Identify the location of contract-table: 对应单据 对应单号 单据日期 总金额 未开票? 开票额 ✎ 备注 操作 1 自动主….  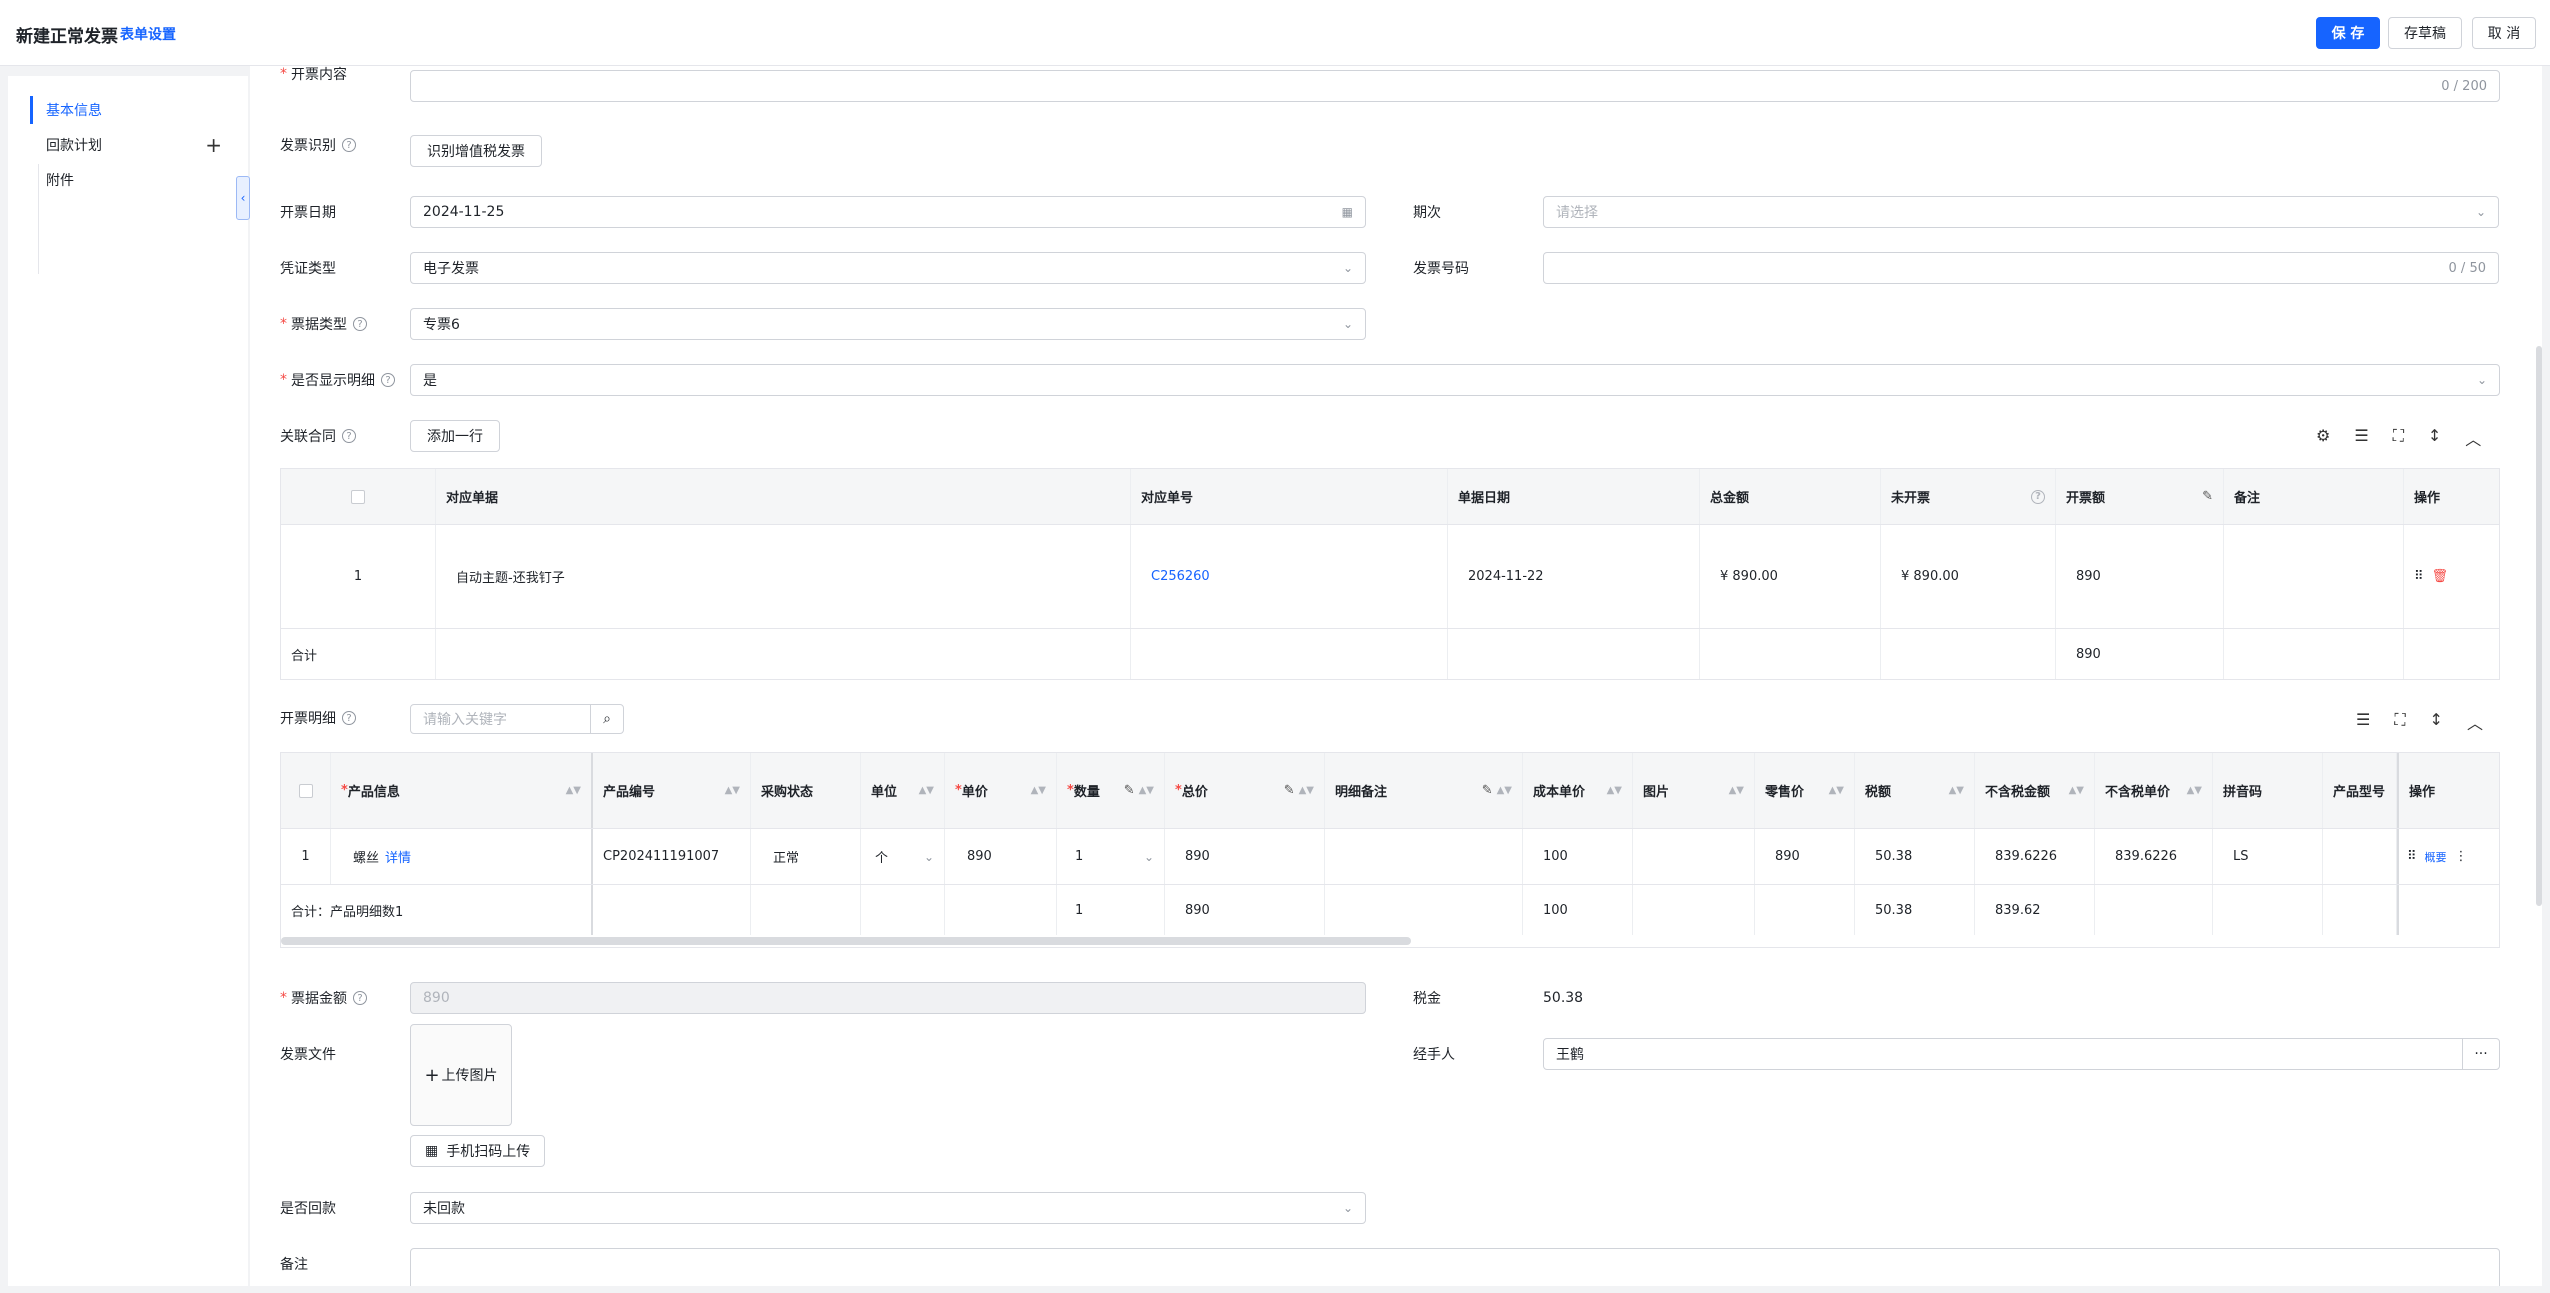
(1390, 574).